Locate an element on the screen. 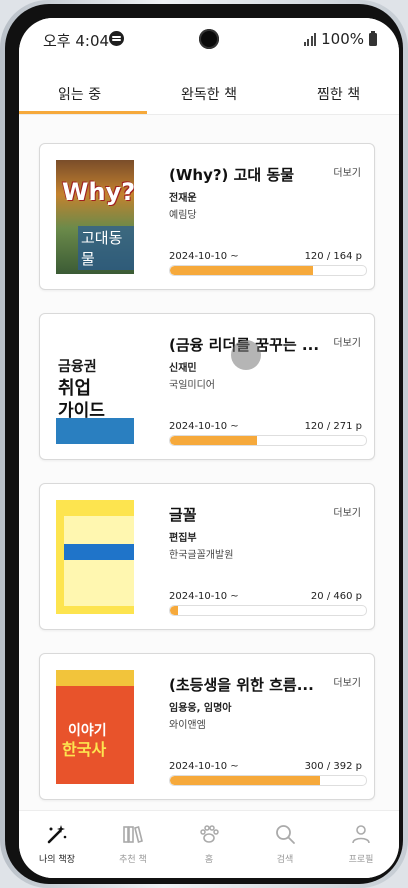  book-publisher: 와이앤엠 is located at coordinates (187, 725).